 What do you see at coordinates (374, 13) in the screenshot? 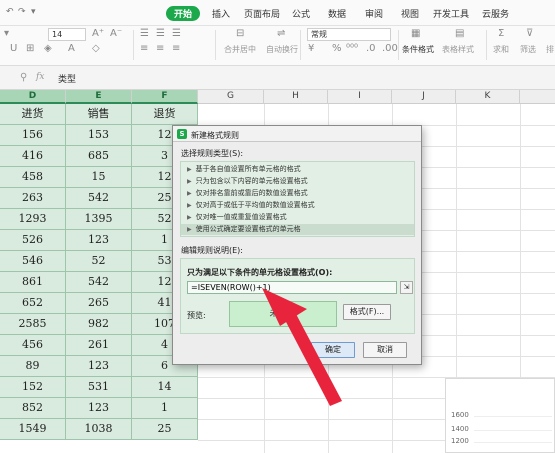
I see `tab-review: 审阅` at bounding box center [374, 13].